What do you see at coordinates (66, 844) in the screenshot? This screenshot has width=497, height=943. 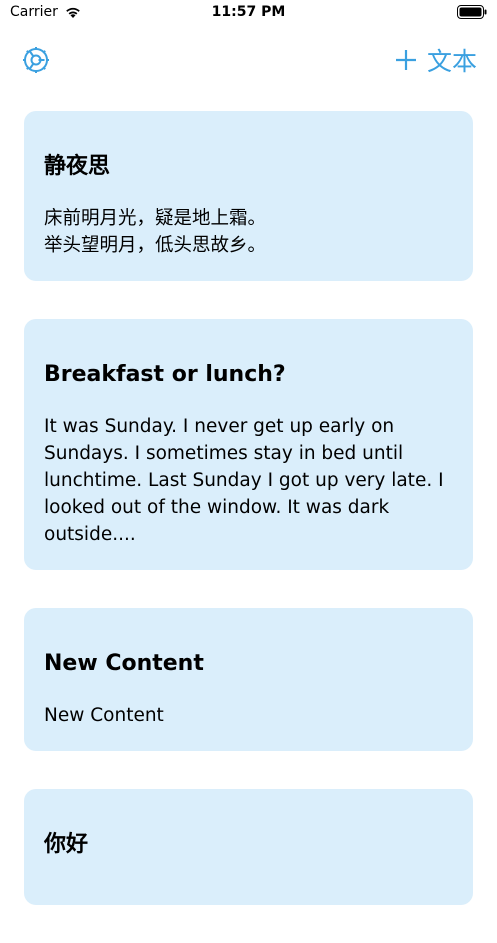 I see `card-title: 你好` at bounding box center [66, 844].